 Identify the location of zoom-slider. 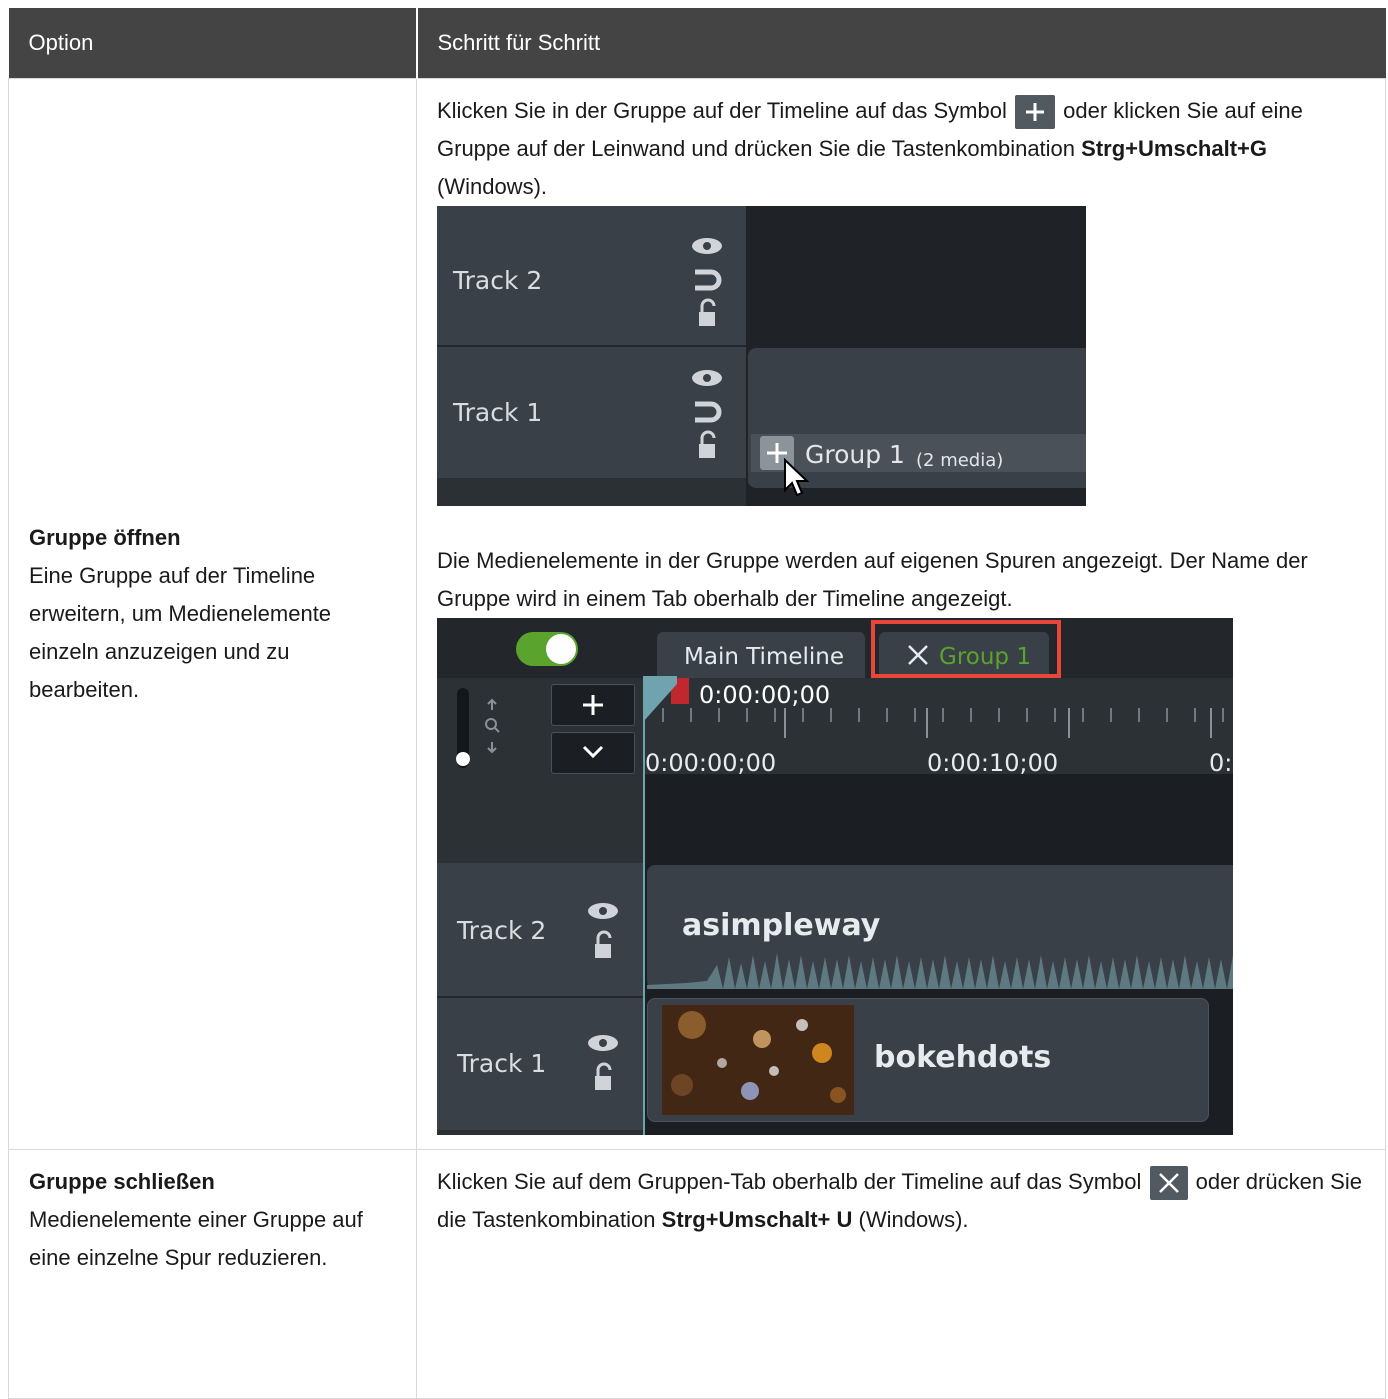
(463, 728).